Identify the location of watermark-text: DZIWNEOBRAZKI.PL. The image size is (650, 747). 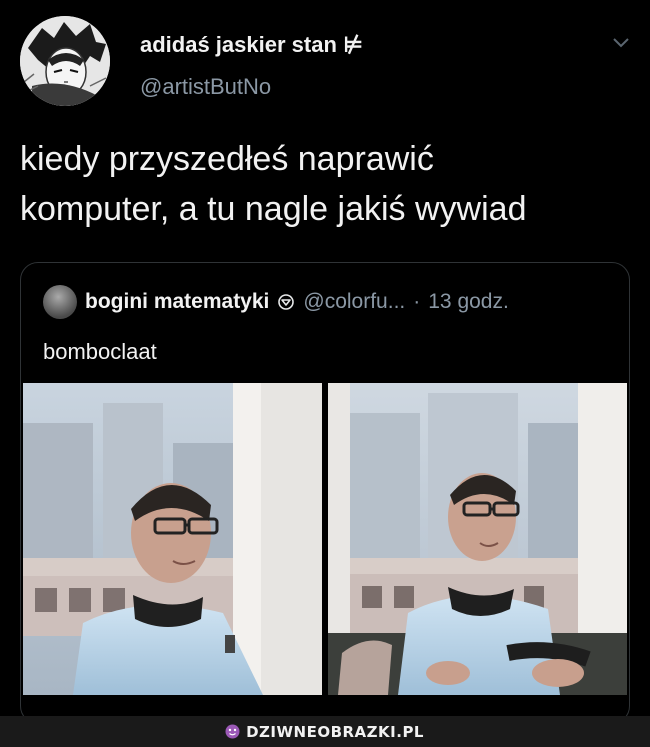
(335, 731).